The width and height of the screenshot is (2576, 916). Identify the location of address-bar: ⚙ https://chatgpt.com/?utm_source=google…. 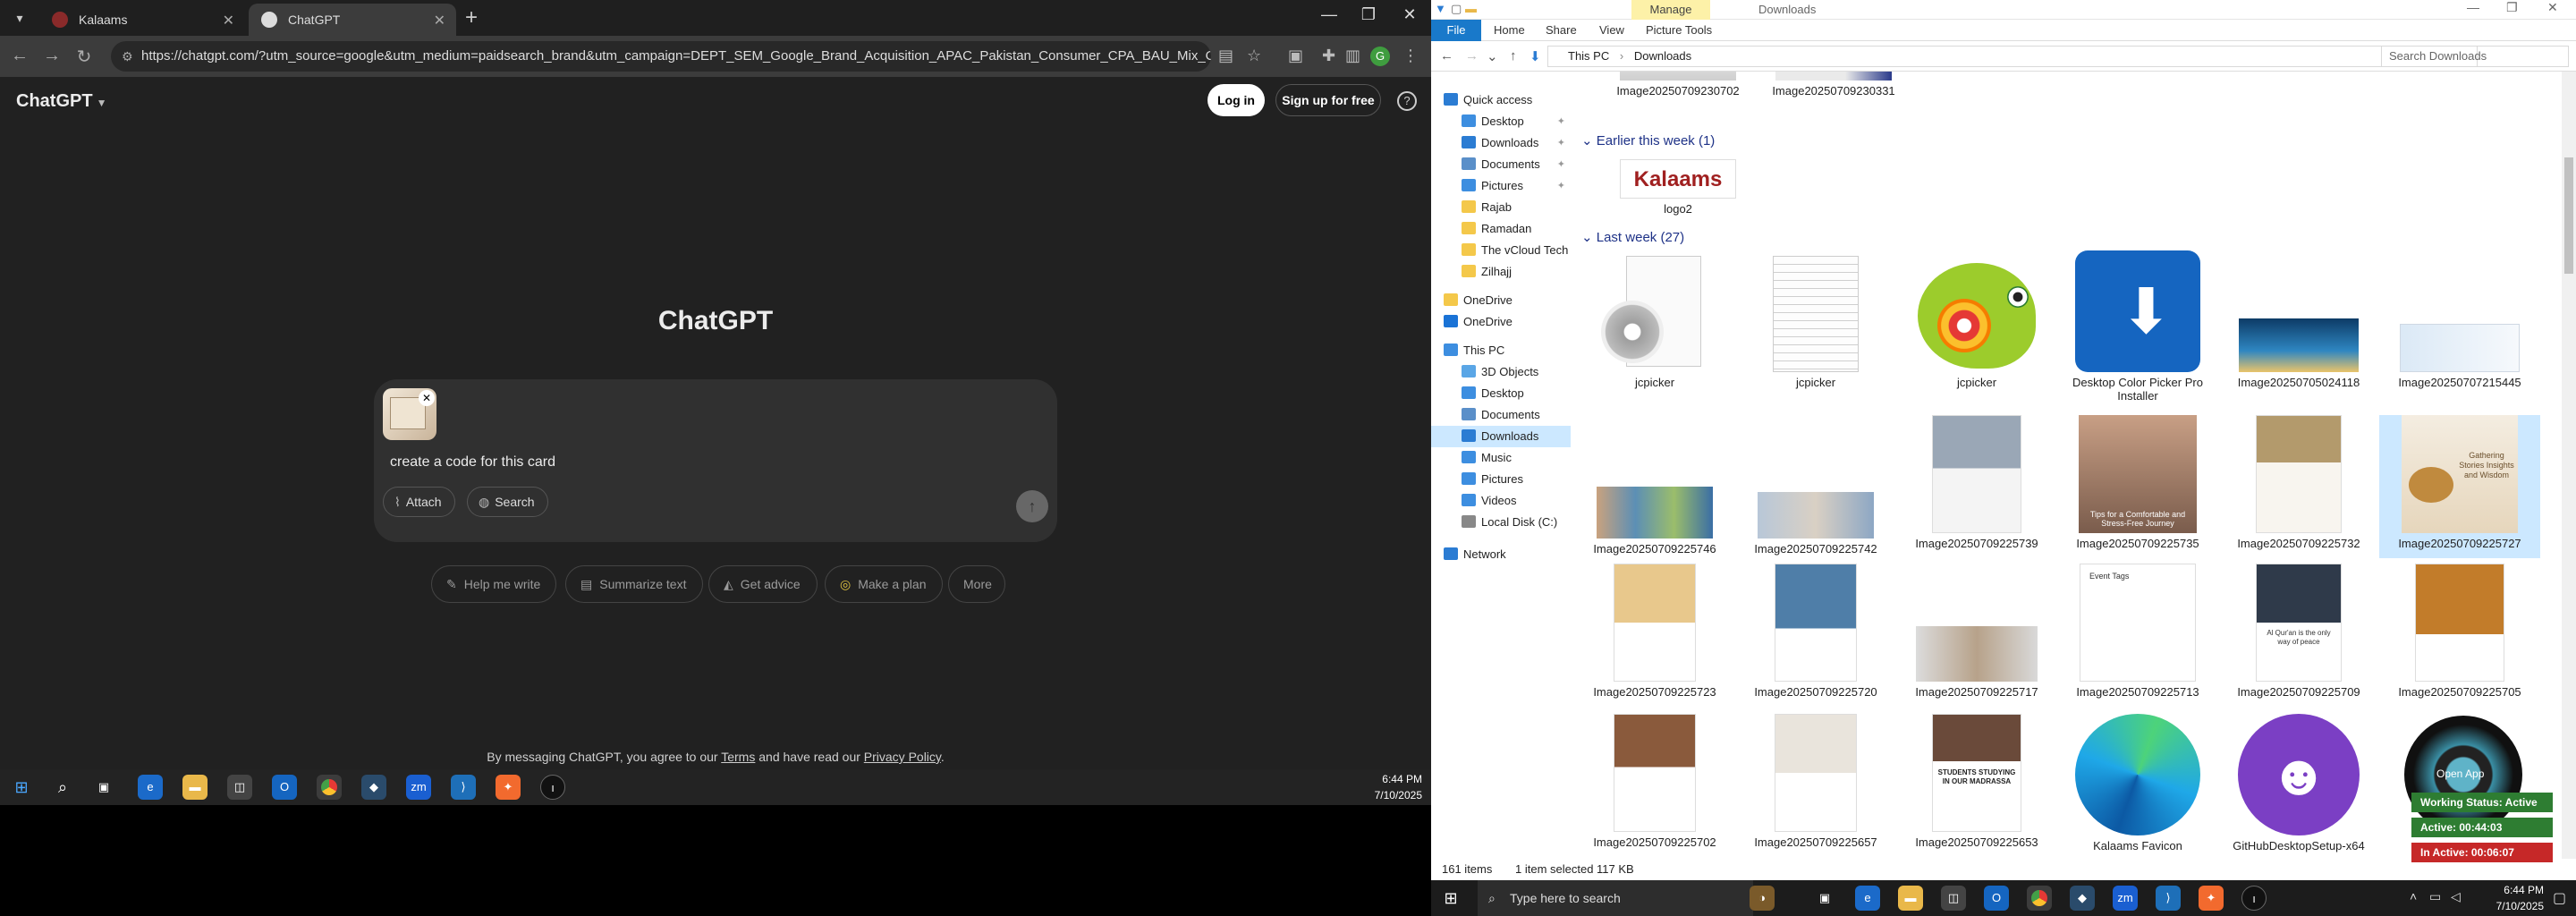
(661, 56).